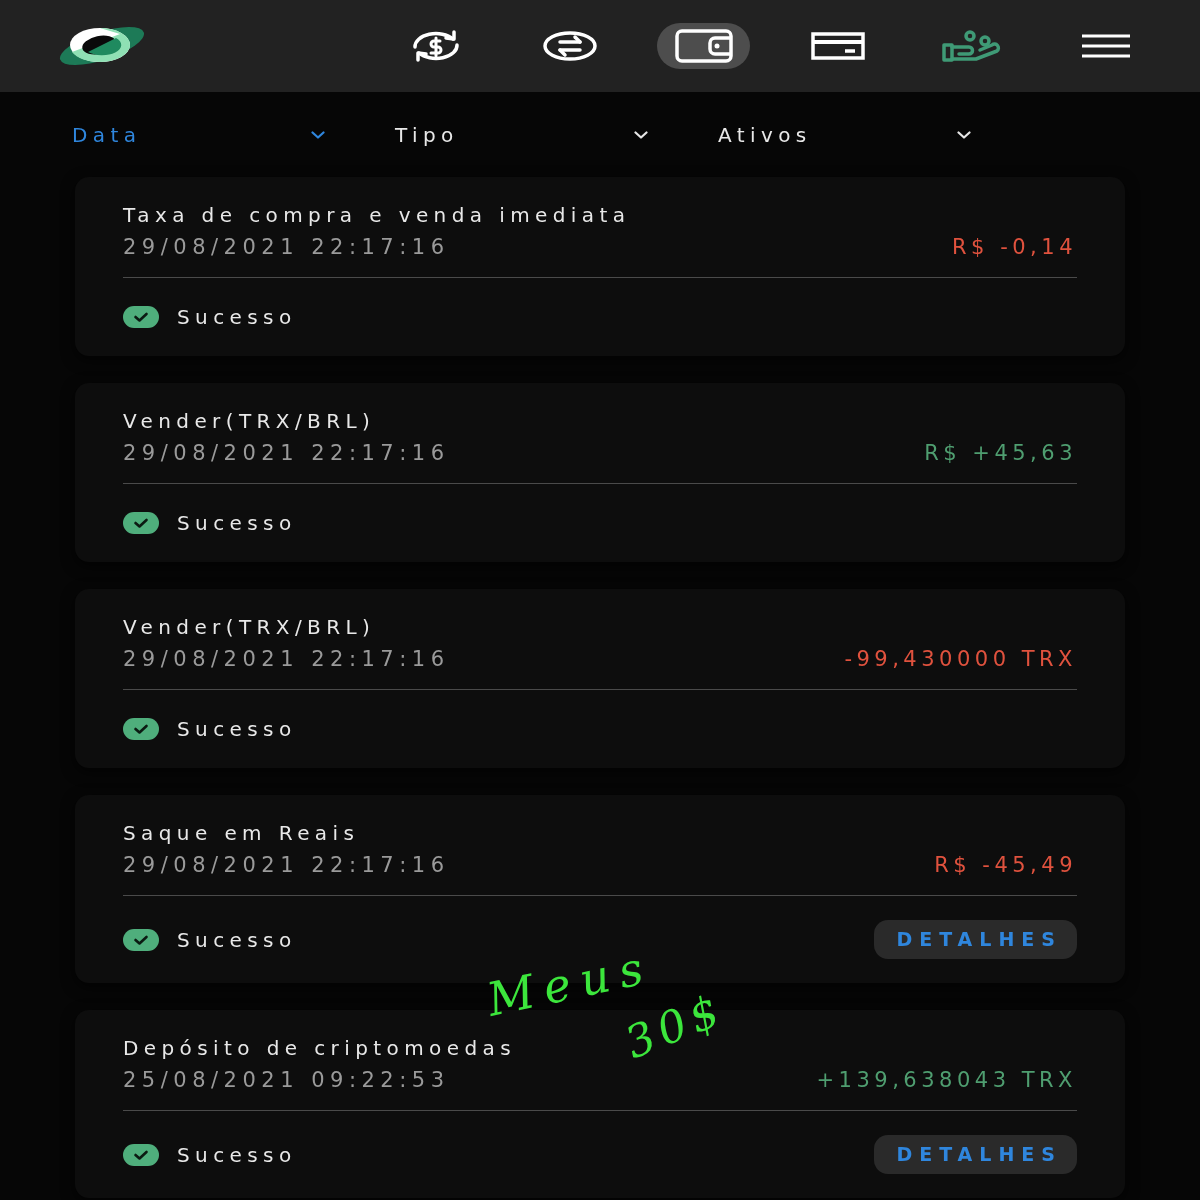  Describe the element at coordinates (844, 134) in the screenshot. I see `filter-dropdown: Ativos` at that location.